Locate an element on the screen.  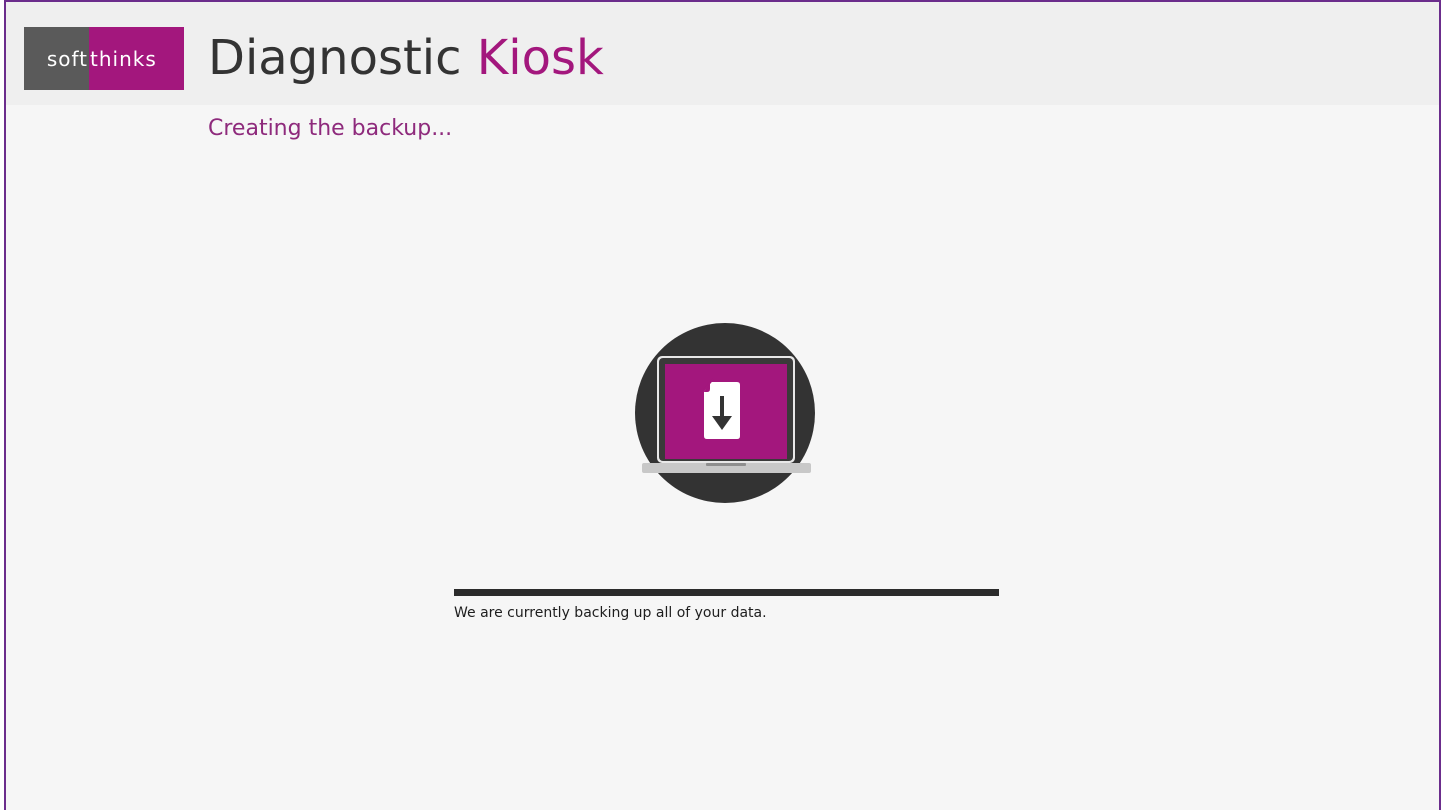
backup-progress-fill is located at coordinates (726, 592).